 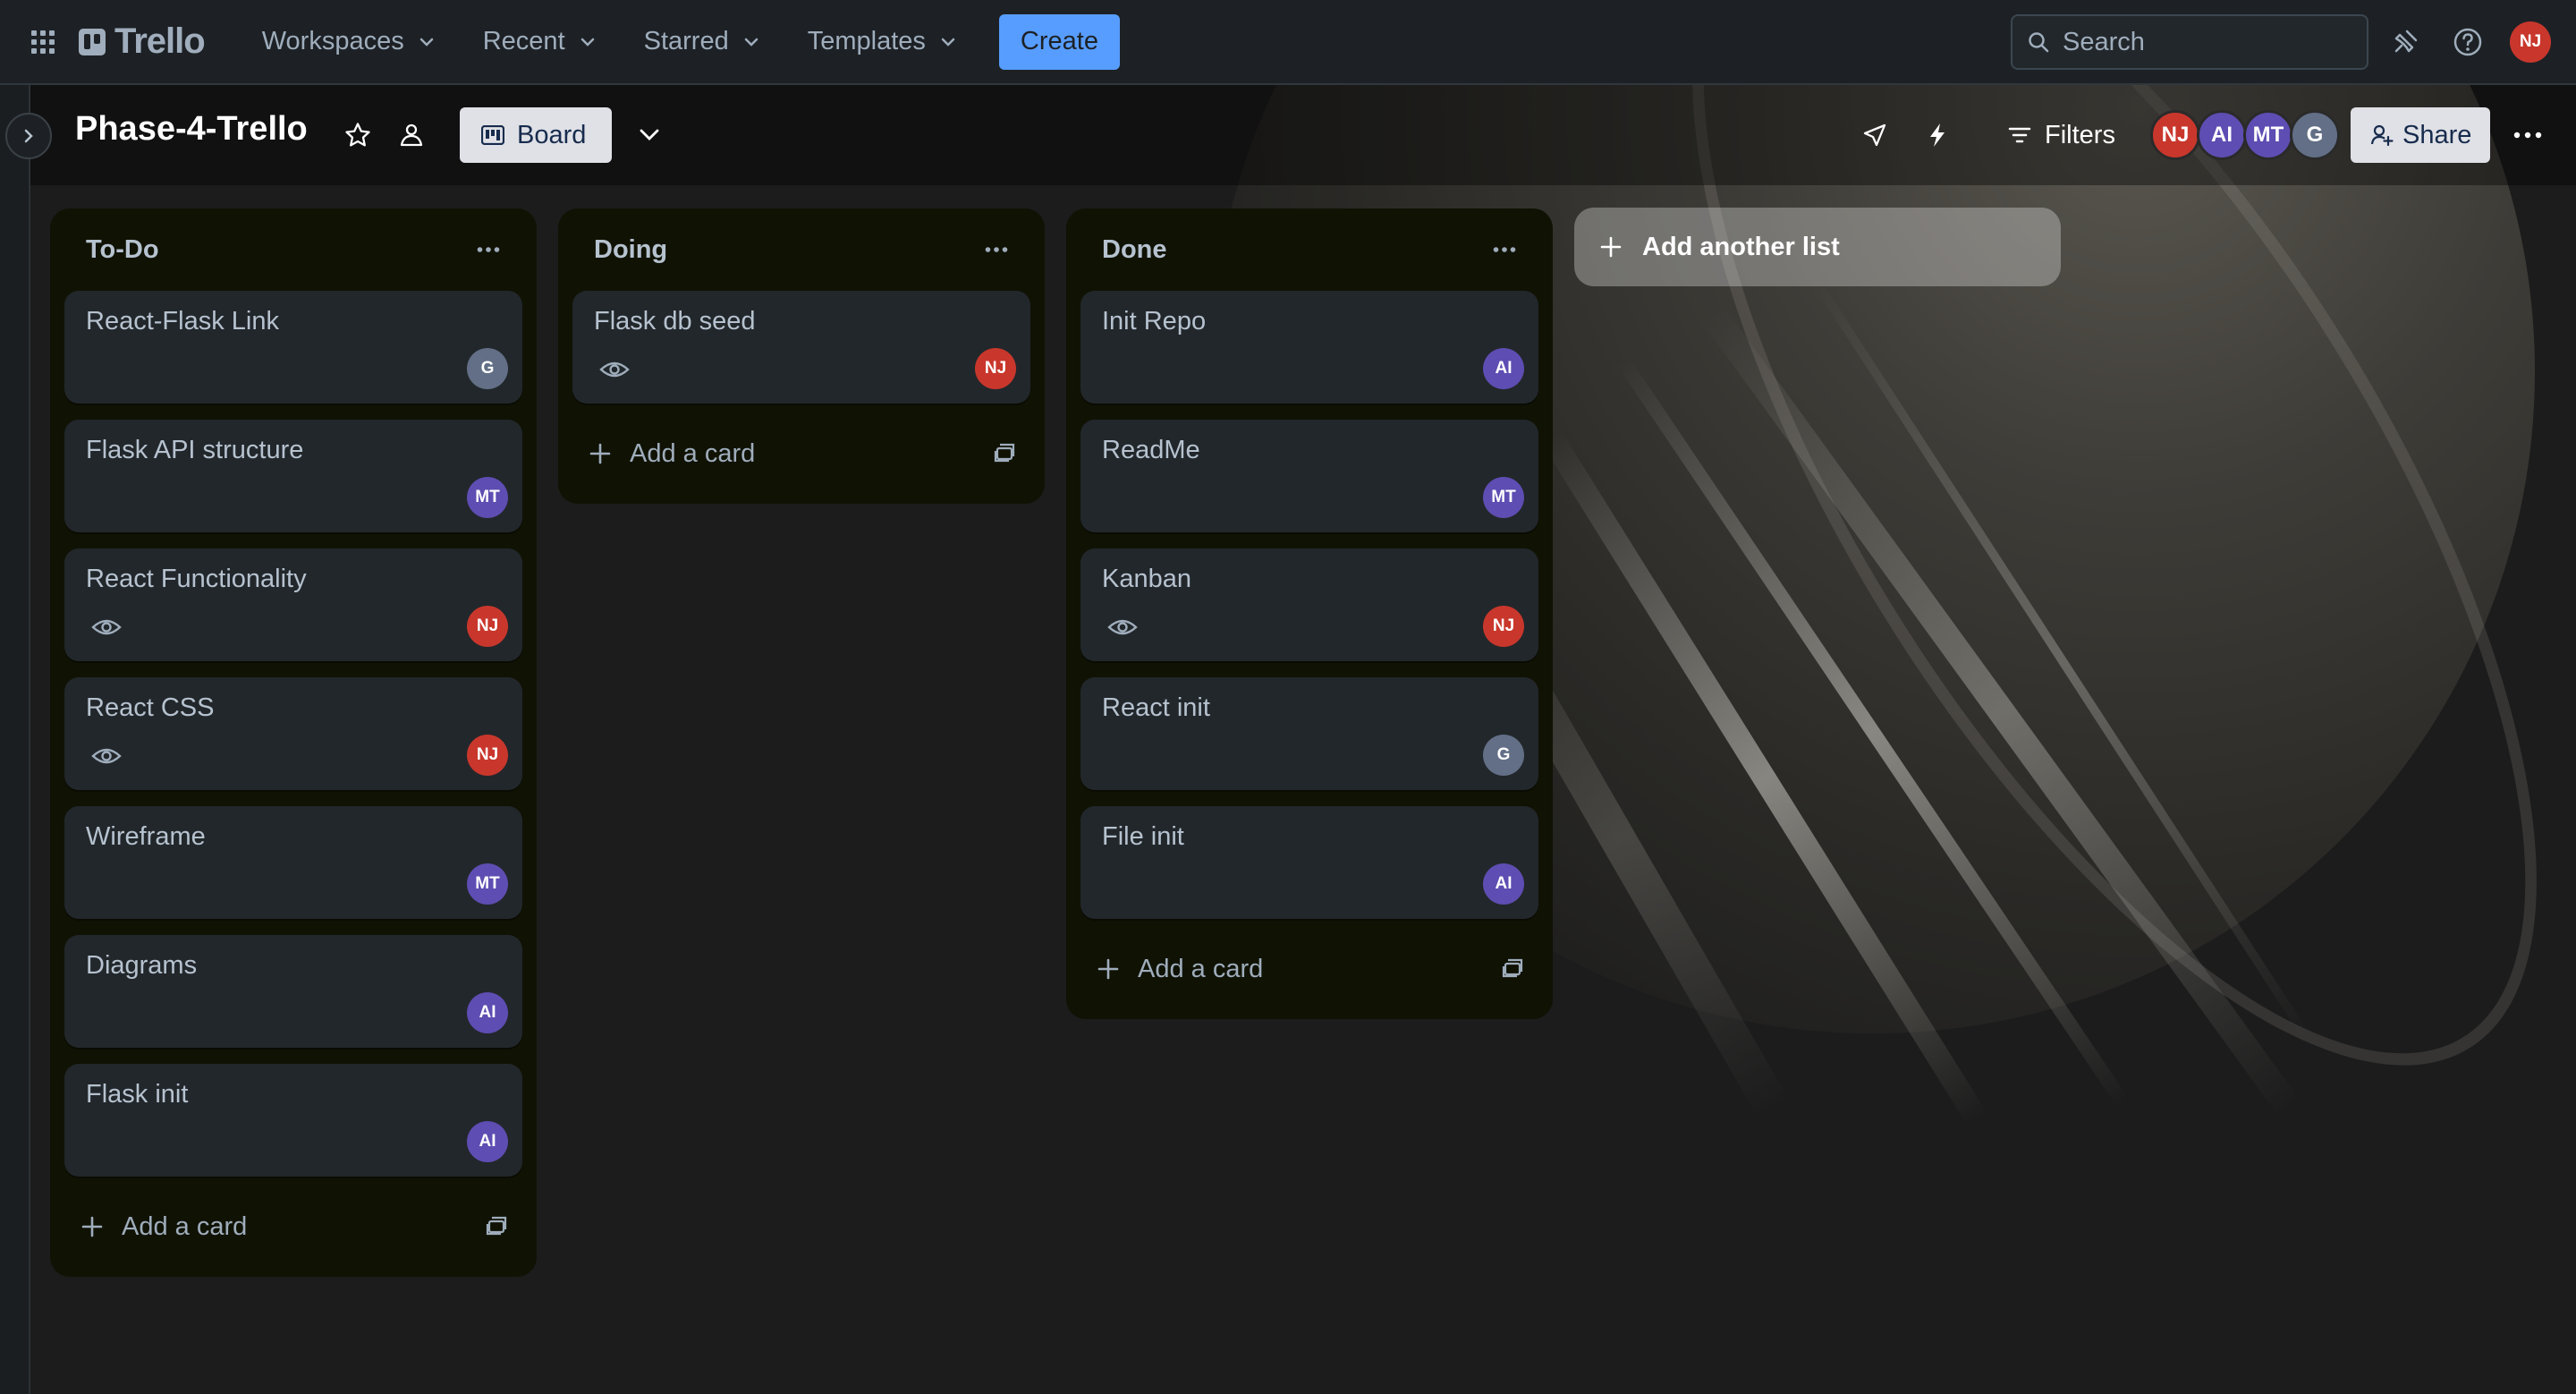 What do you see at coordinates (293, 347) in the screenshot?
I see `card-react-flask-link: React-Flask Link G` at bounding box center [293, 347].